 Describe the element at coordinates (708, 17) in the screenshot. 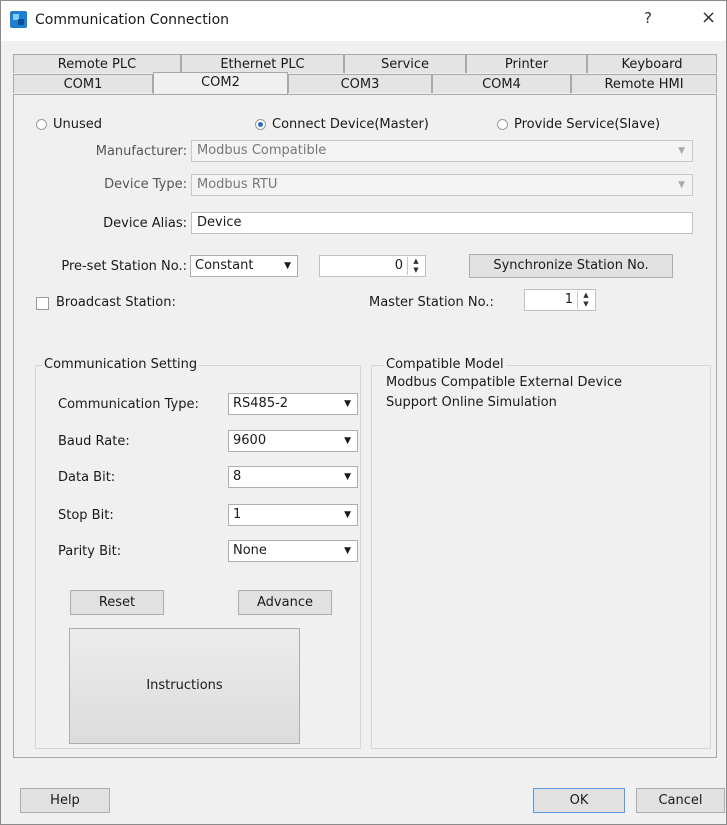

I see `close-icon: ×` at that location.